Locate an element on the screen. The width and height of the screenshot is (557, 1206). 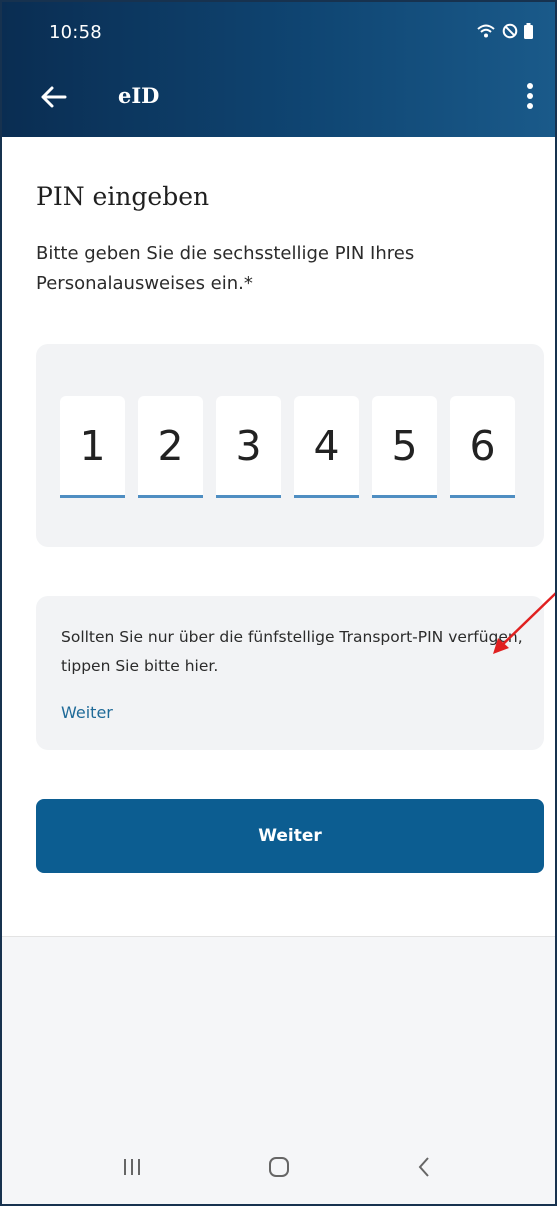
back-button is located at coordinates (53, 97).